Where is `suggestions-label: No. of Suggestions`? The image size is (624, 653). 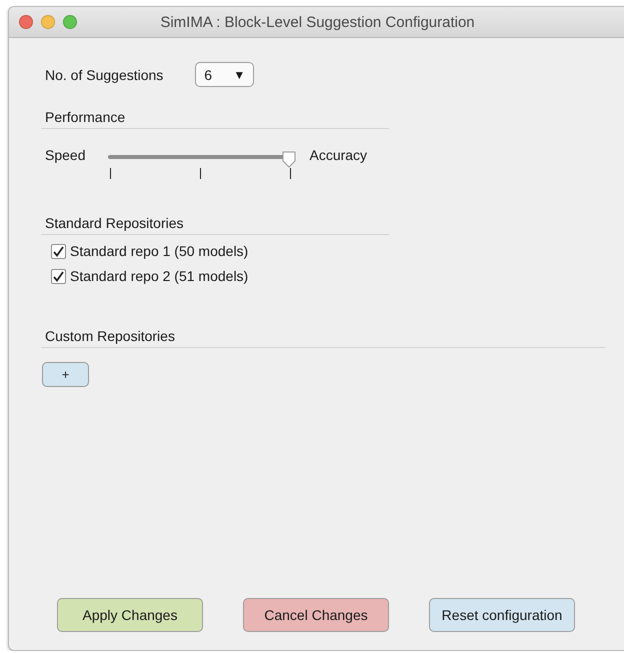 suggestions-label: No. of Suggestions is located at coordinates (104, 74).